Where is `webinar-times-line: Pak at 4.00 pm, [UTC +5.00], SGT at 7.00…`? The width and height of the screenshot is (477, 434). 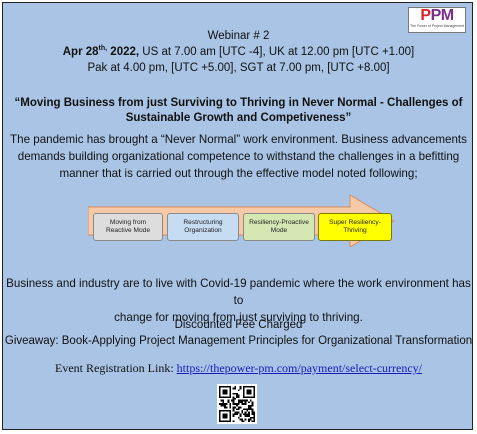 webinar-times-line: Pak at 4.00 pm, [UTC +5.00], SGT at 7.00… is located at coordinates (238, 68).